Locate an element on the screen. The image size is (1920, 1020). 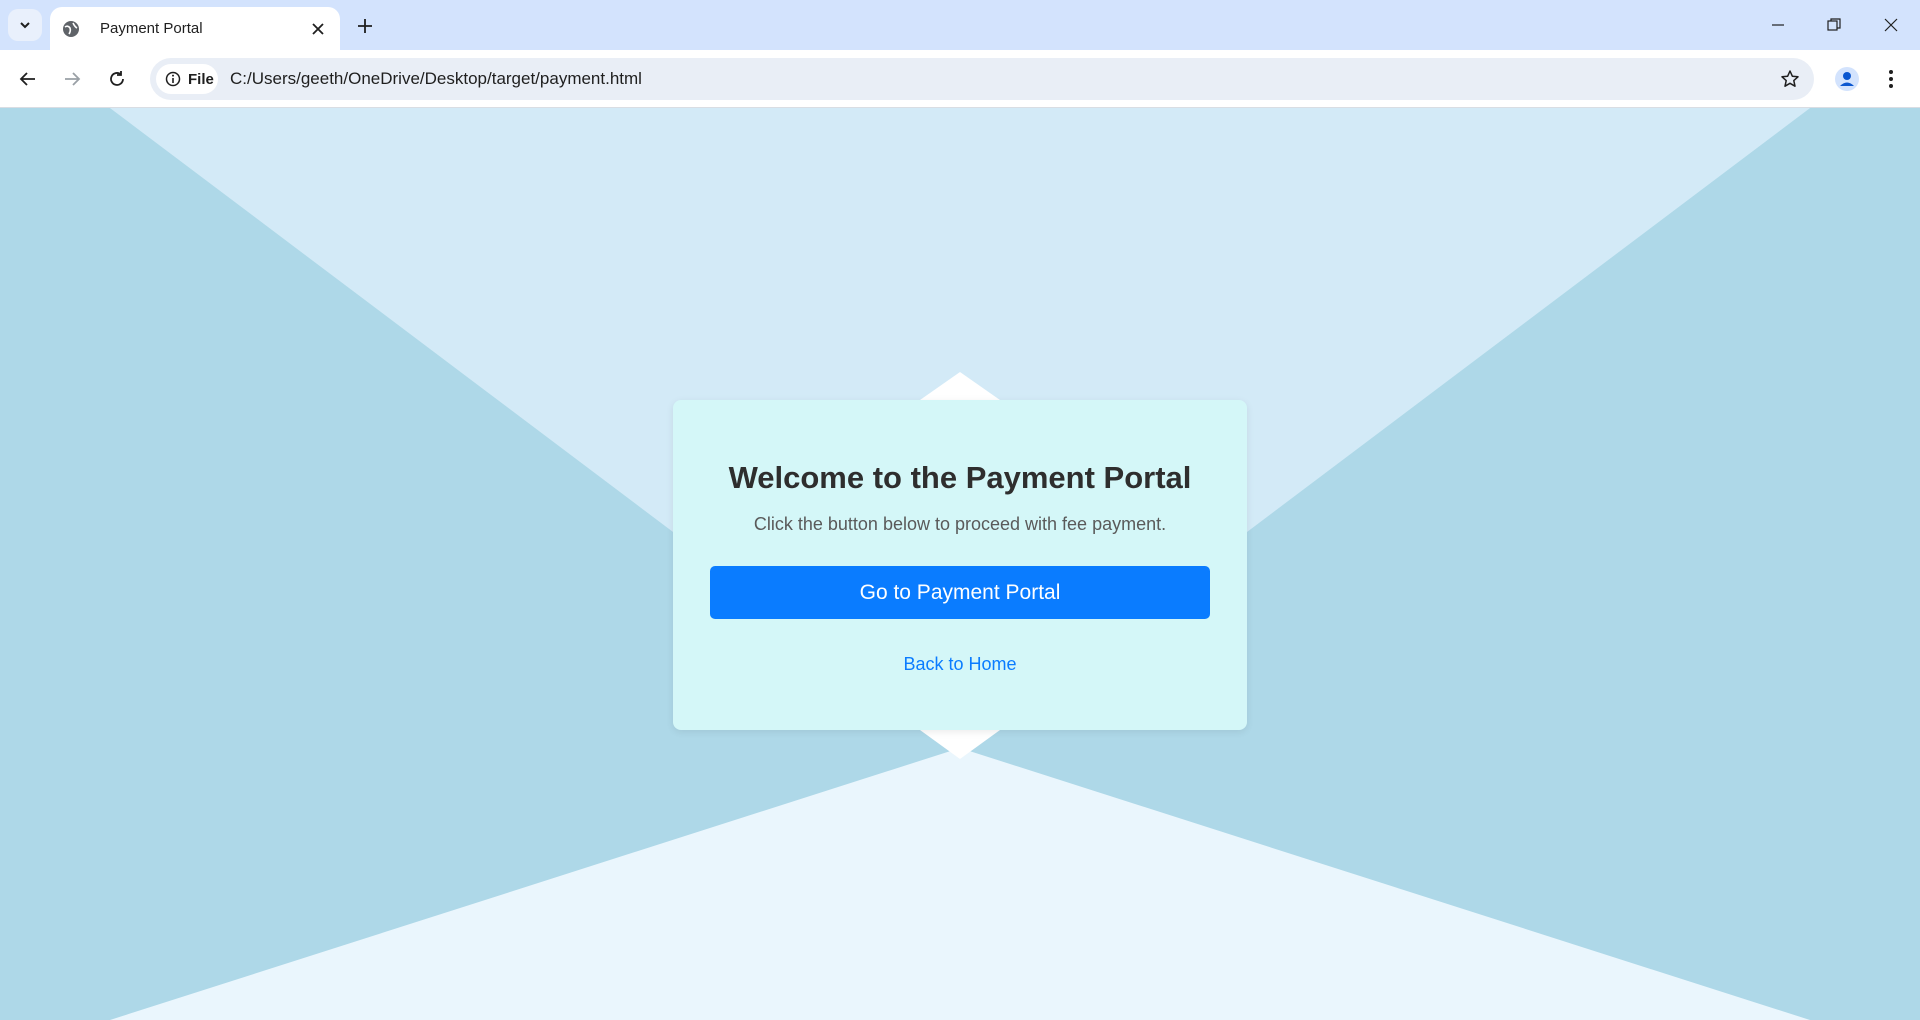
active-tab: Payment Portal is located at coordinates (195, 28).